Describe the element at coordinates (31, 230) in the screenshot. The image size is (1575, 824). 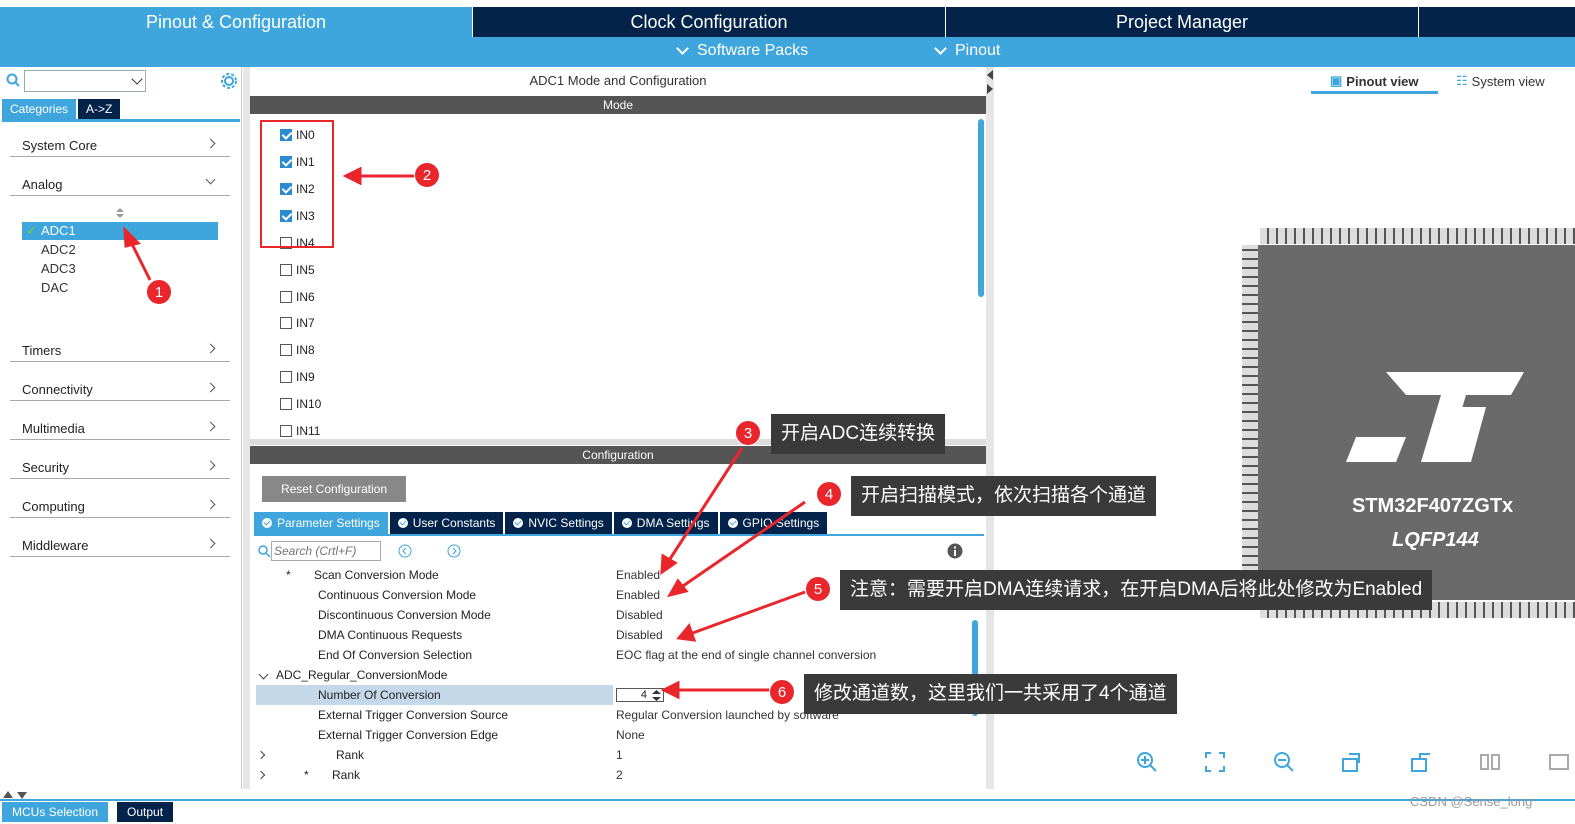
I see `check-icon: ✓` at that location.